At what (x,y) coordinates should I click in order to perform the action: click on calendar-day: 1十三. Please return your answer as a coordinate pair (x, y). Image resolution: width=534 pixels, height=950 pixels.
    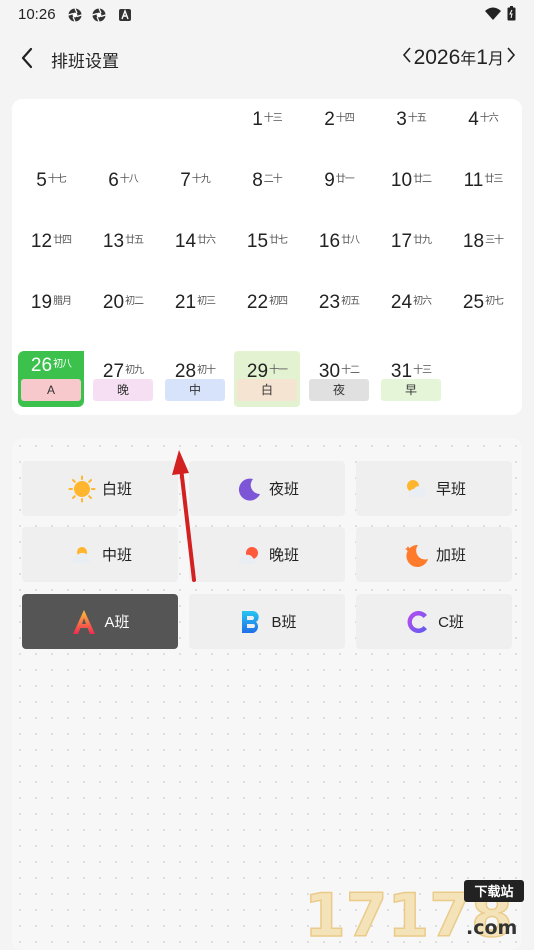
    Looking at the image, I should click on (267, 127).